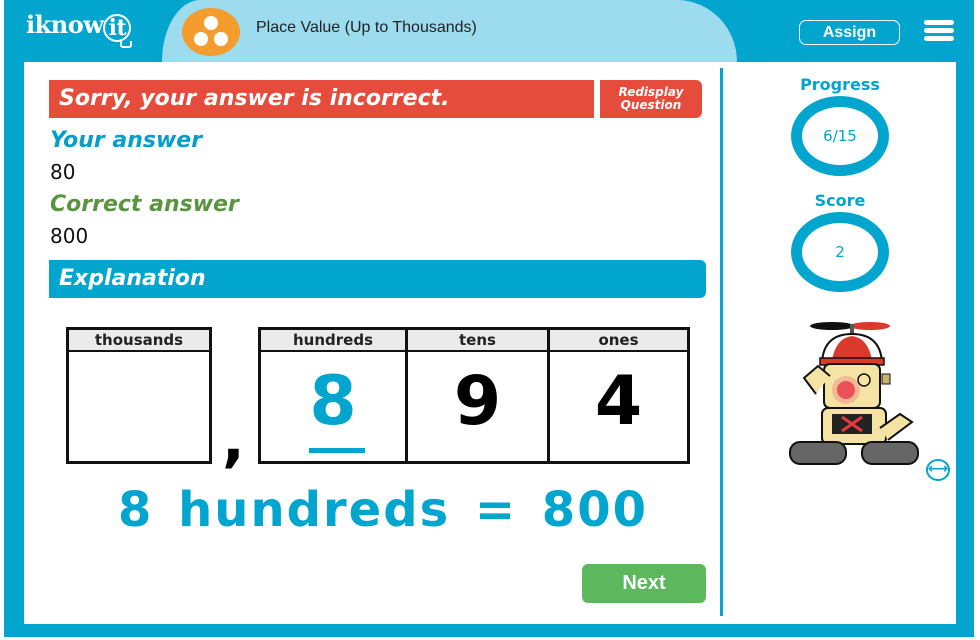 The image size is (980, 640). I want to click on column-header-thousands: thousands, so click(139, 341).